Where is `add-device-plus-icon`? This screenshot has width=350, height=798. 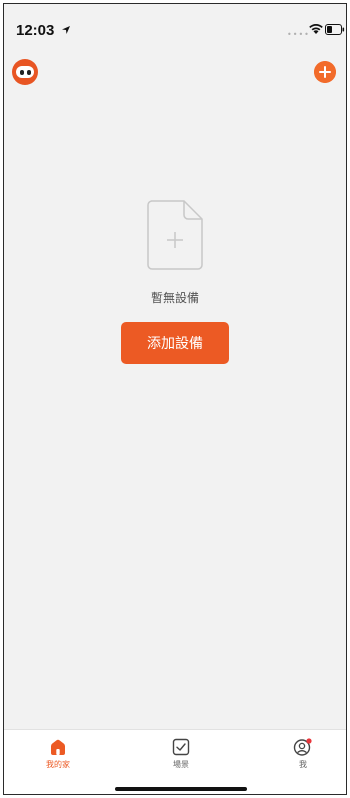
add-device-plus-icon is located at coordinates (325, 72).